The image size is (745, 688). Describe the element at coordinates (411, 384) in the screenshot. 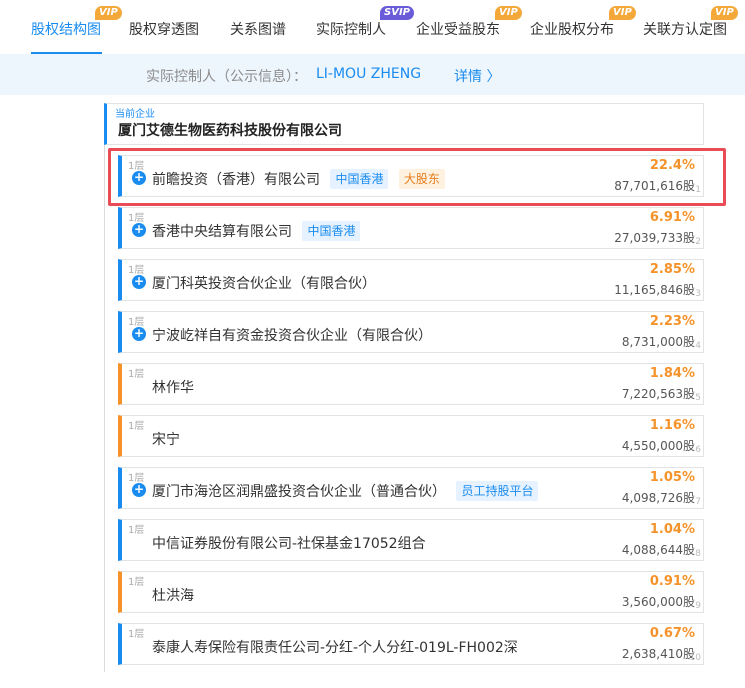

I see `shareholder-row: 1层 林作华 1.84% 7,220,563股 5` at that location.